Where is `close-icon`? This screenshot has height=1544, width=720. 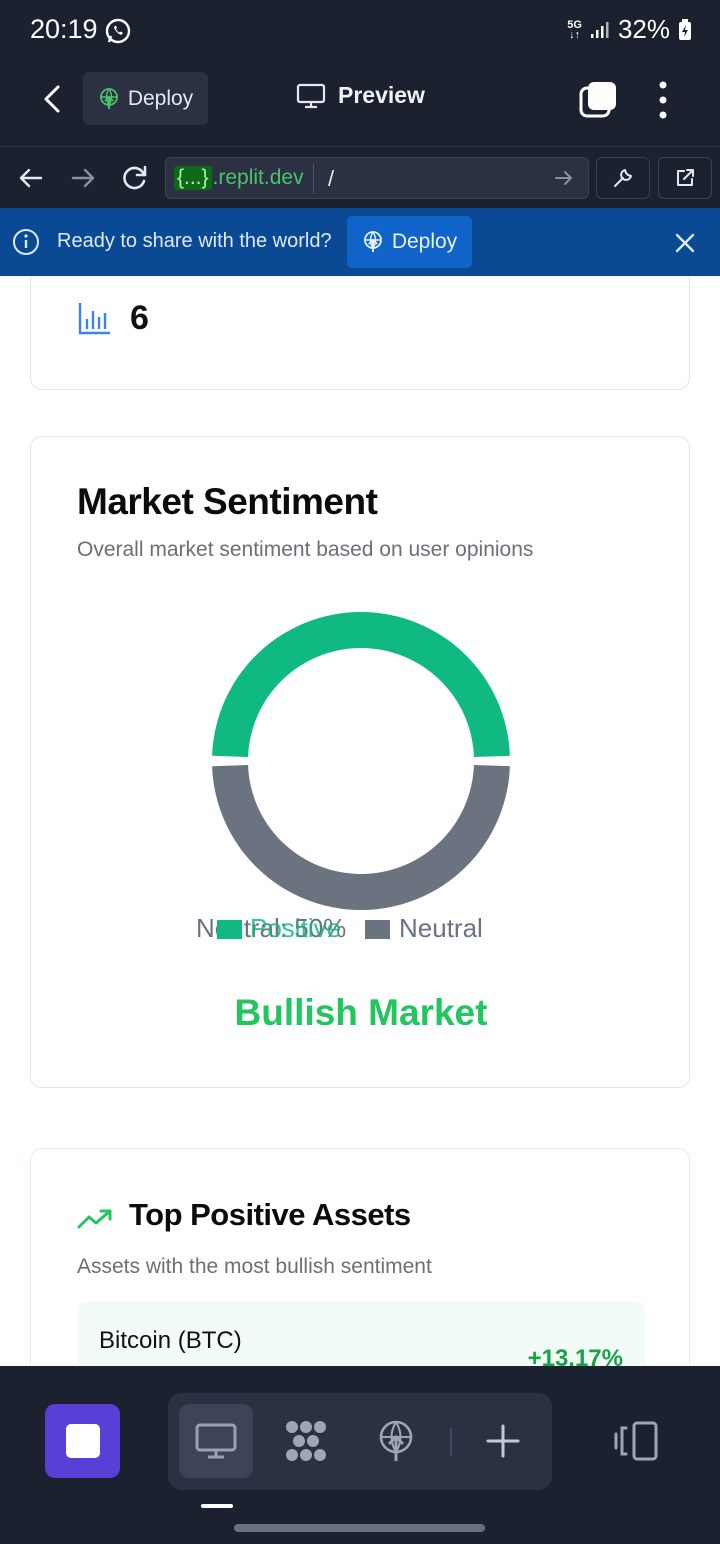
close-icon is located at coordinates (685, 243).